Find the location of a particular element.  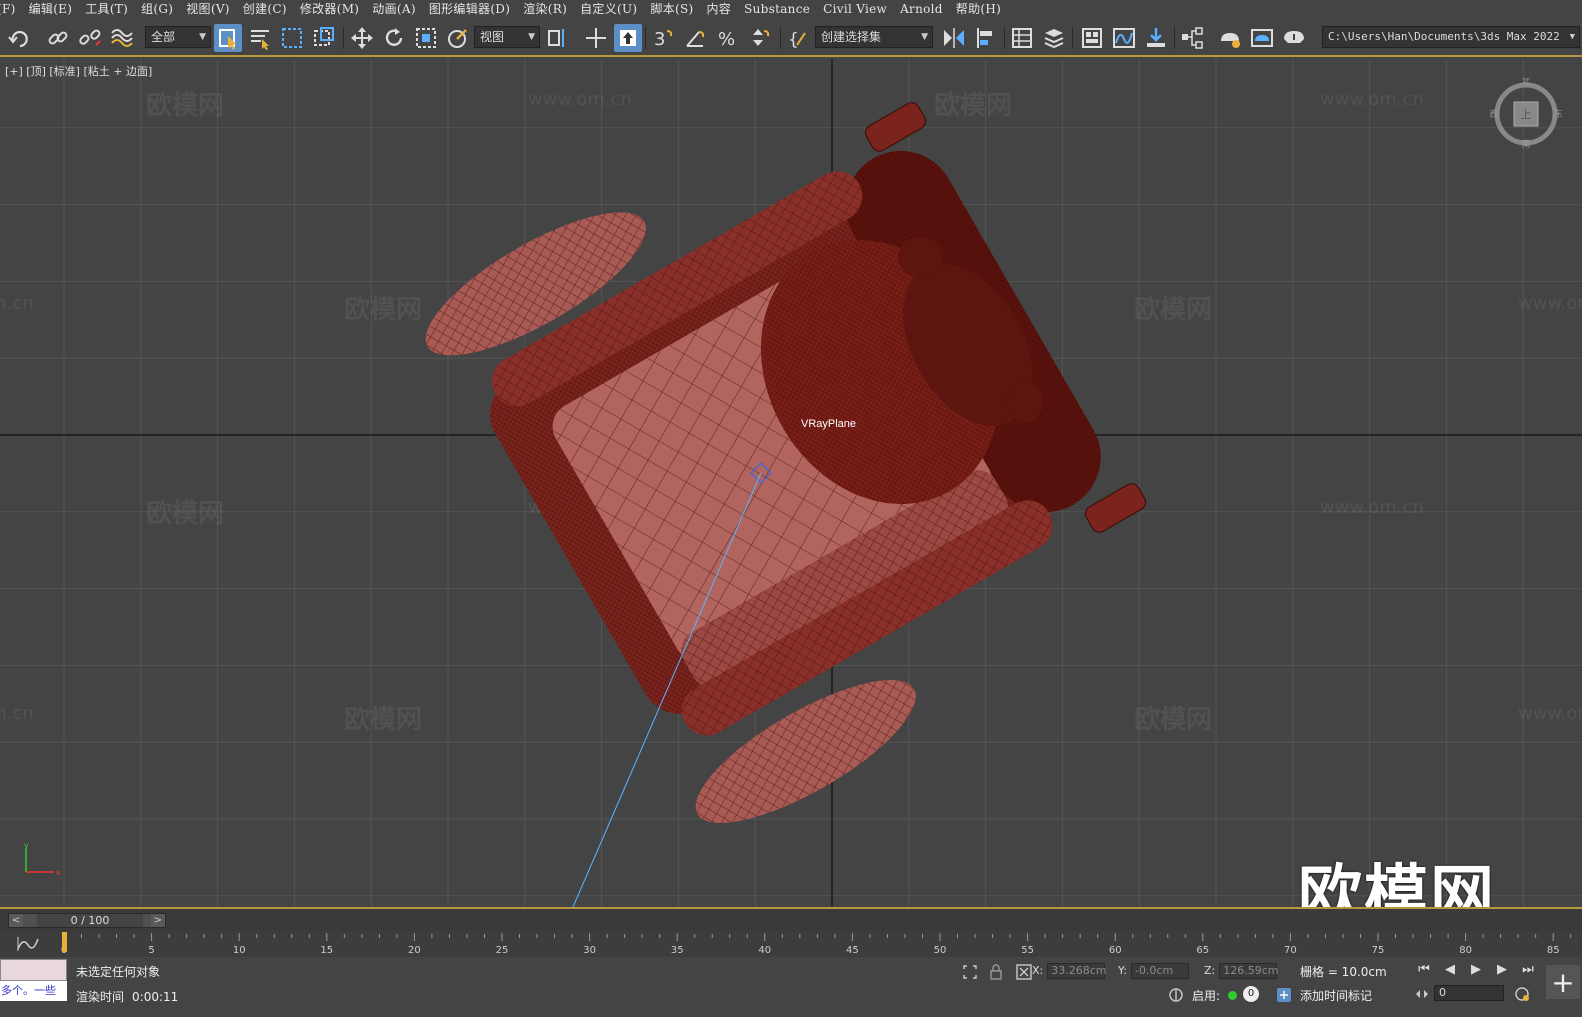

render-setup-icon is located at coordinates (1230, 38).